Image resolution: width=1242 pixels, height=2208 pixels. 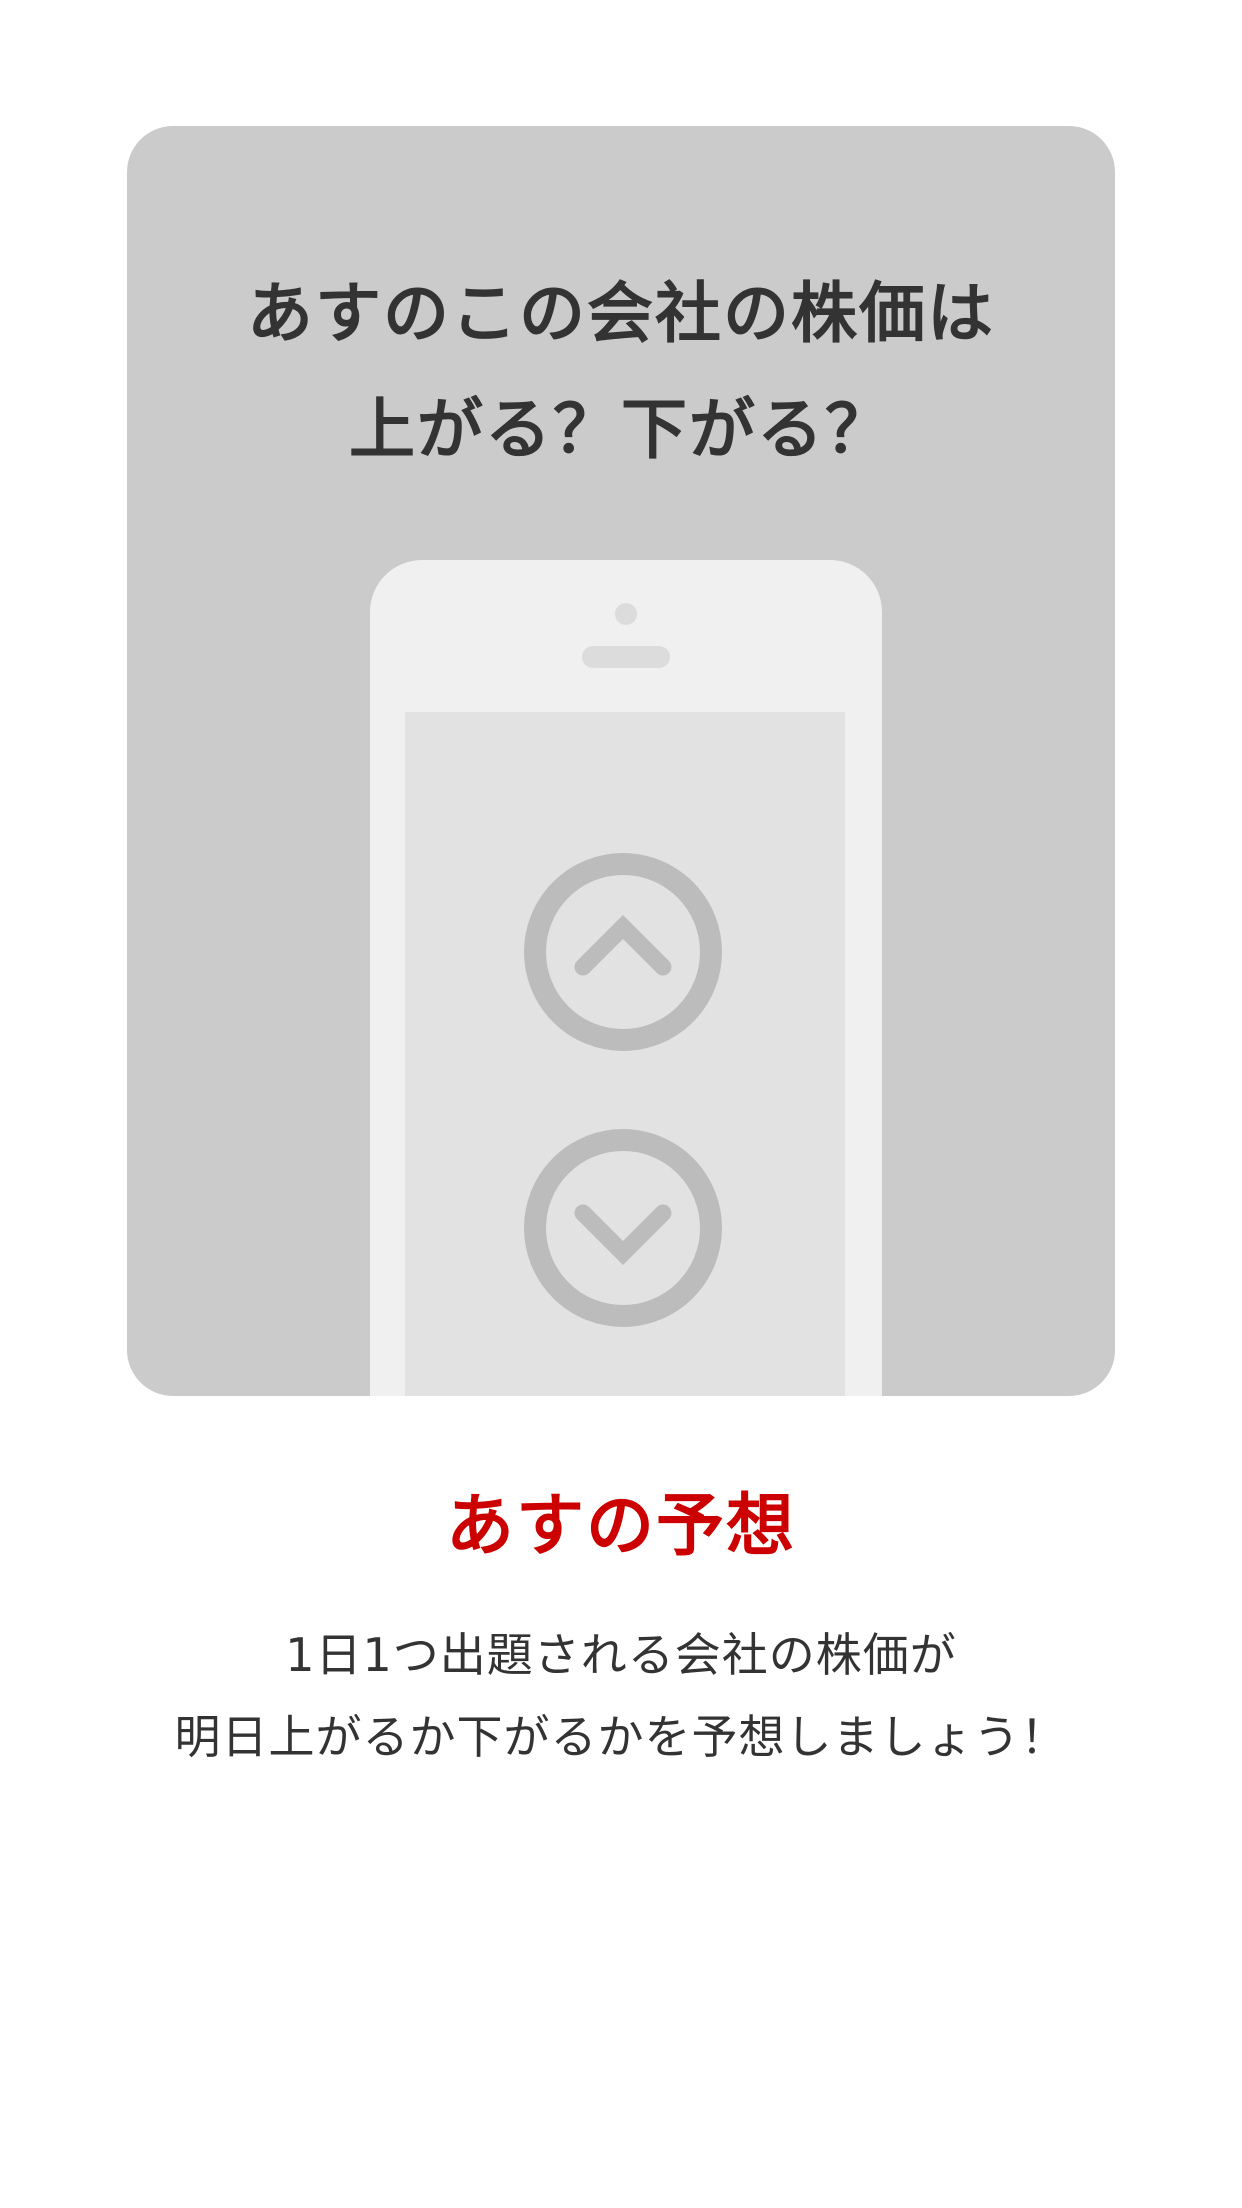 What do you see at coordinates (626, 657) in the screenshot?
I see `phone-speaker` at bounding box center [626, 657].